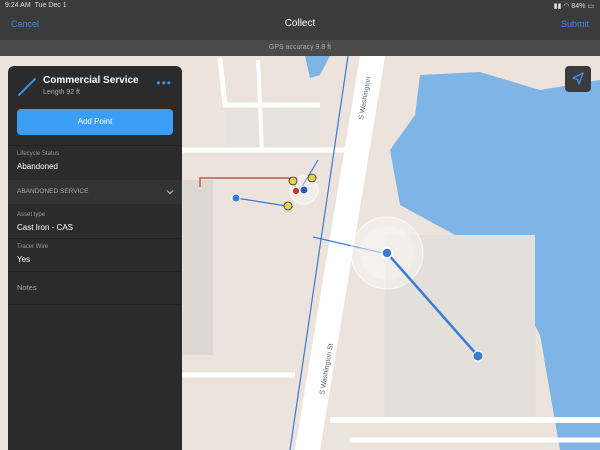  I want to click on locate-button, so click(578, 79).